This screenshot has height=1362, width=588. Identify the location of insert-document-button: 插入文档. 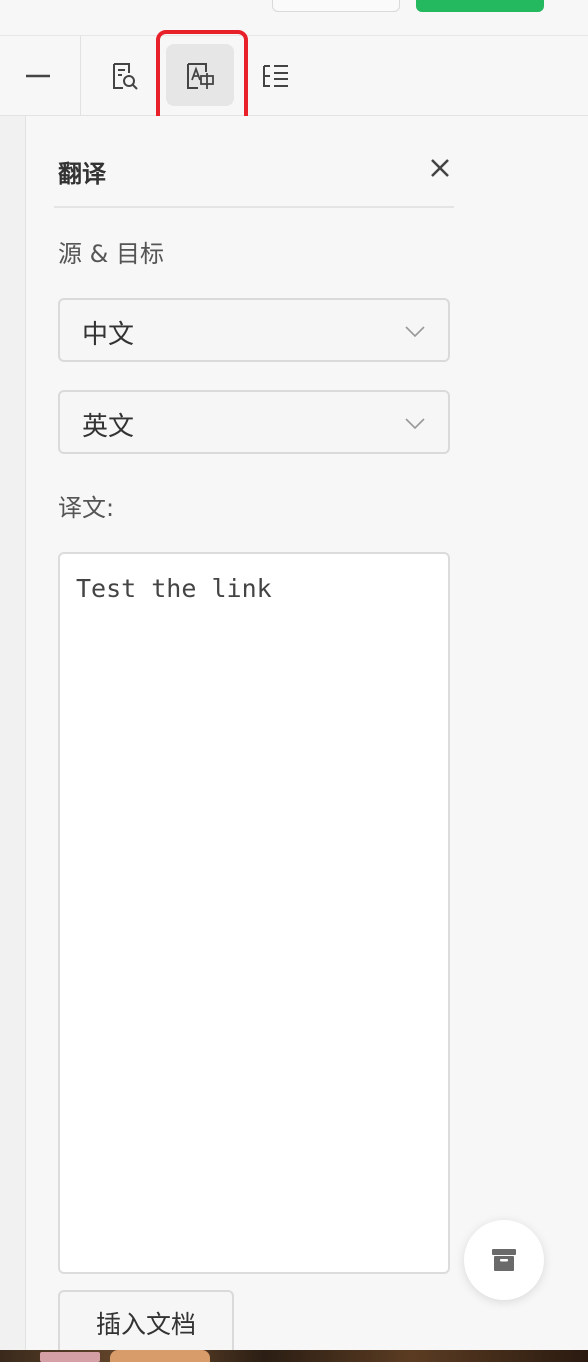
(146, 1323).